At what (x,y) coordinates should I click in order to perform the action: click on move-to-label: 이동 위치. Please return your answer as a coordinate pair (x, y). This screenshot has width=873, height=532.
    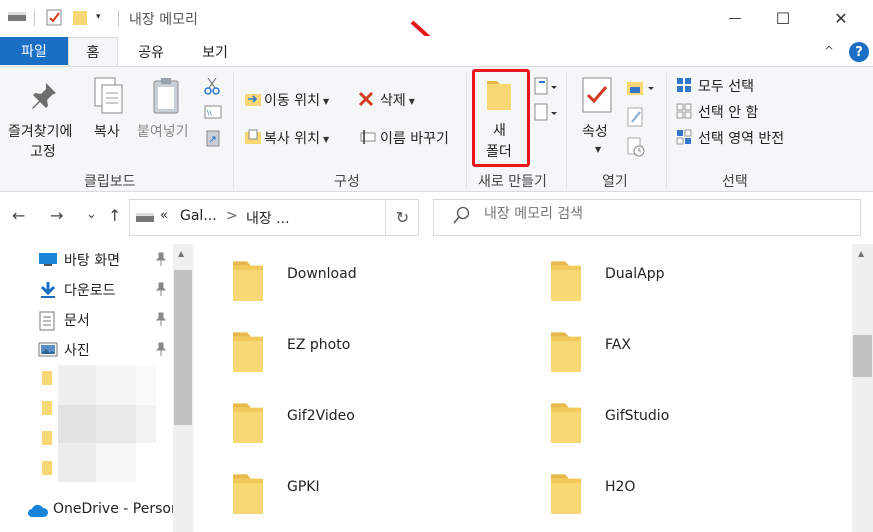
    Looking at the image, I should click on (292, 101).